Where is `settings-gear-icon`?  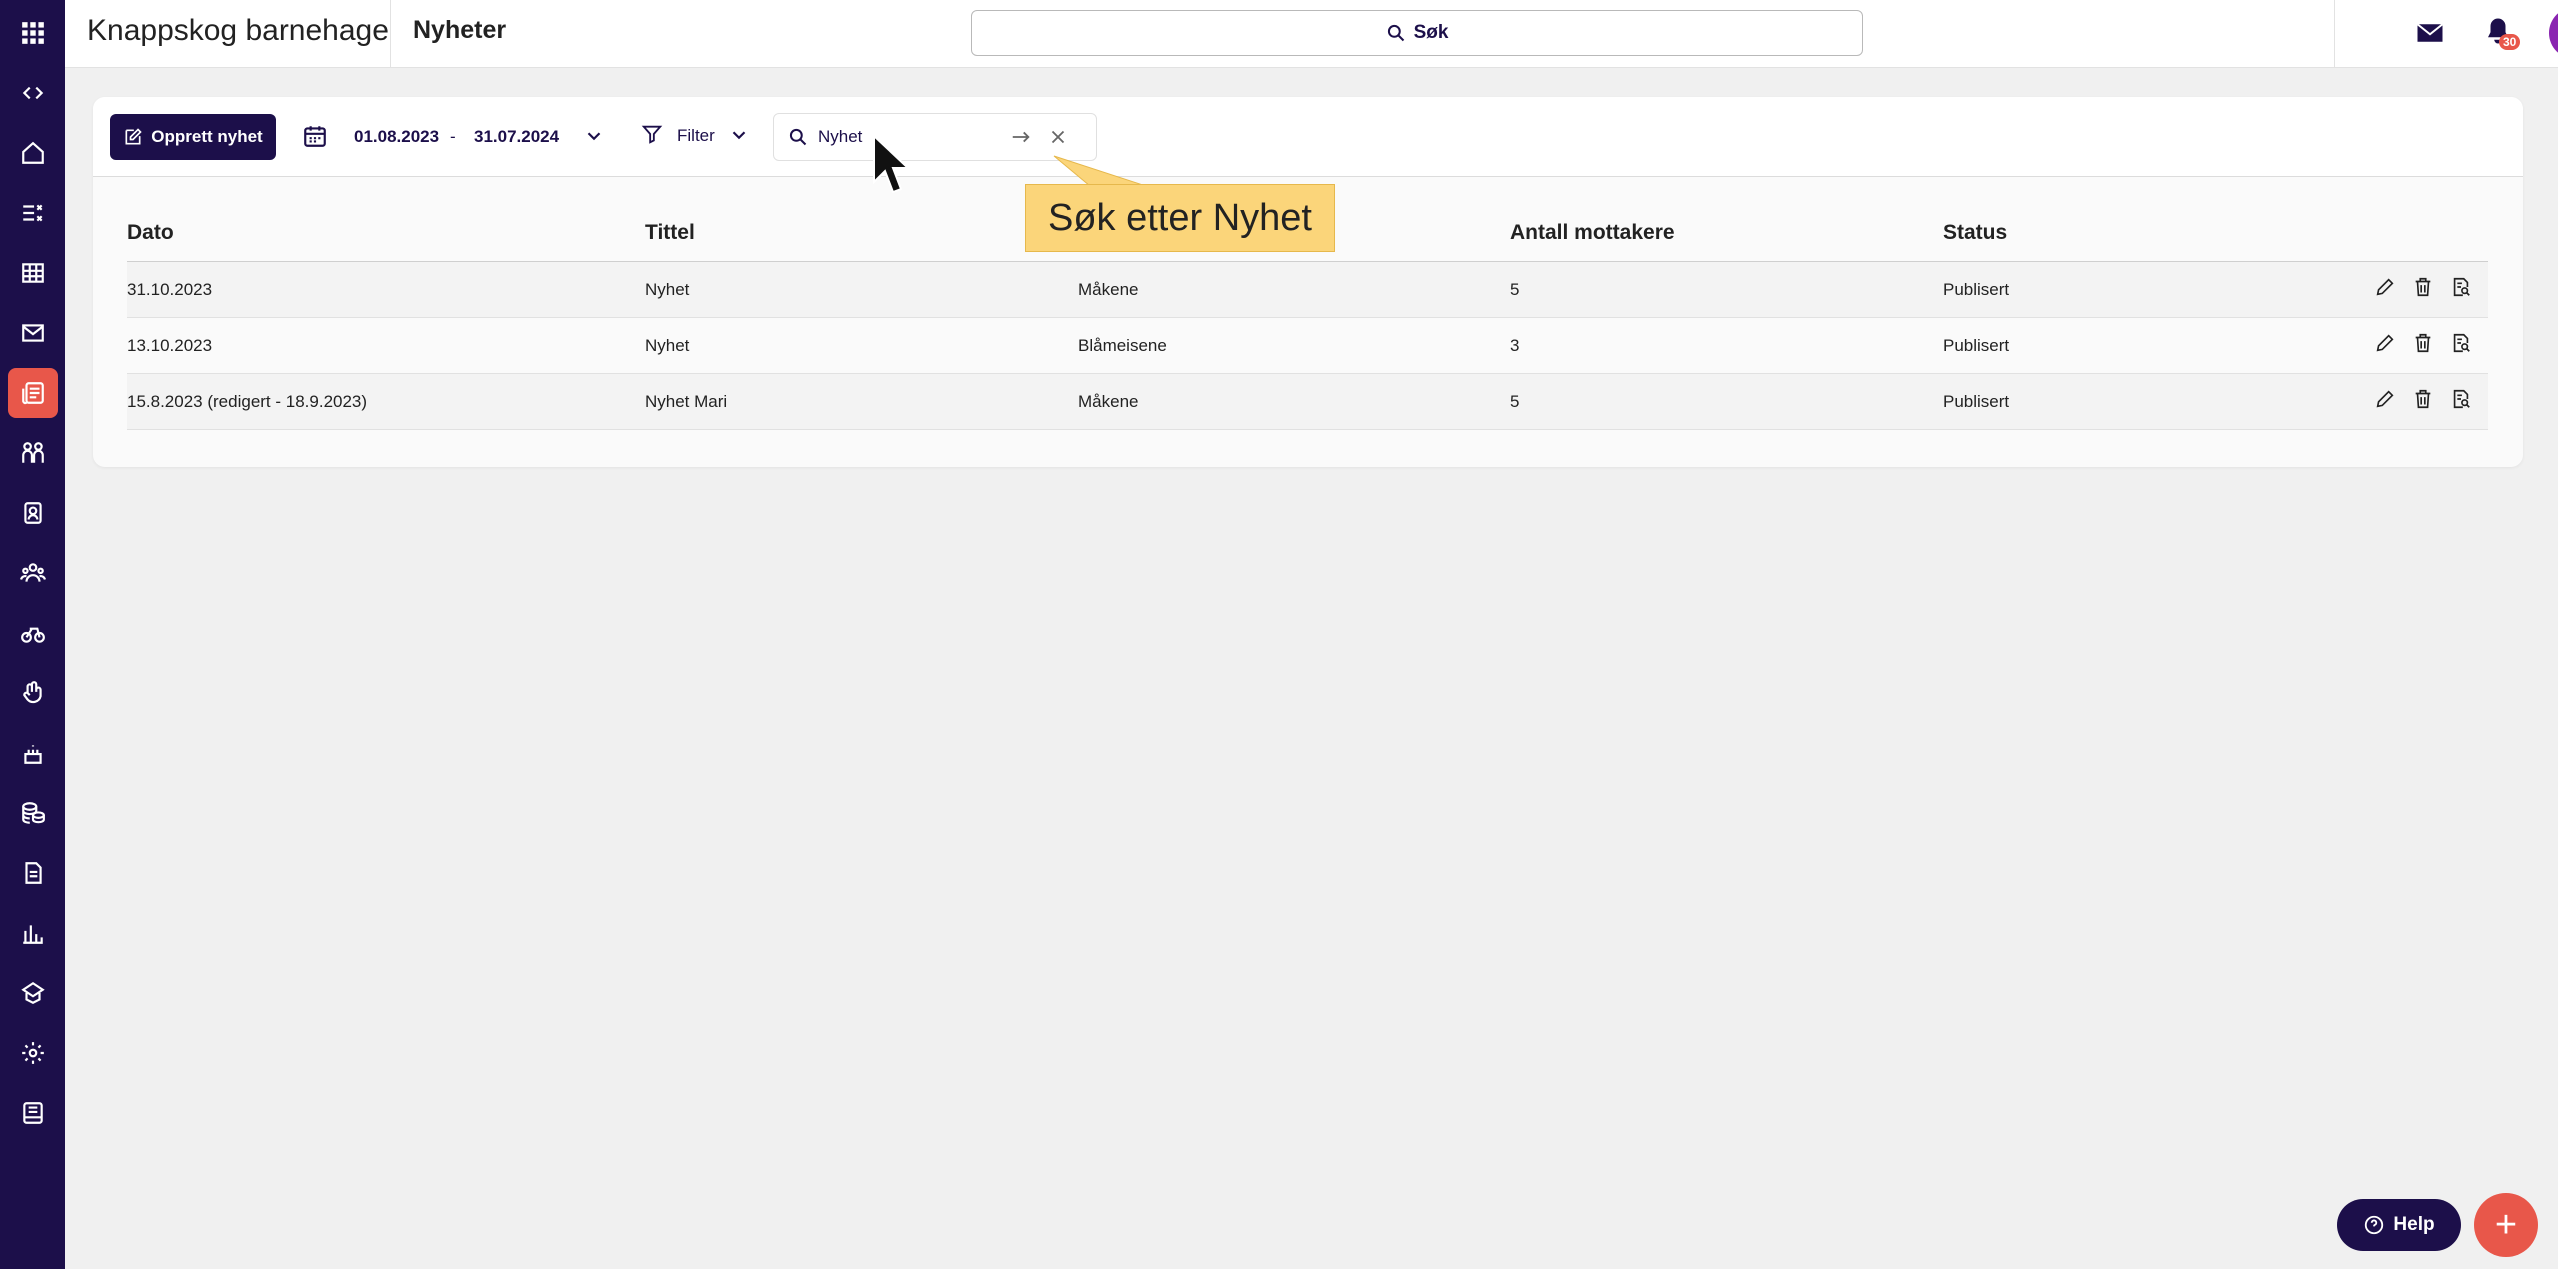 settings-gear-icon is located at coordinates (33, 1053).